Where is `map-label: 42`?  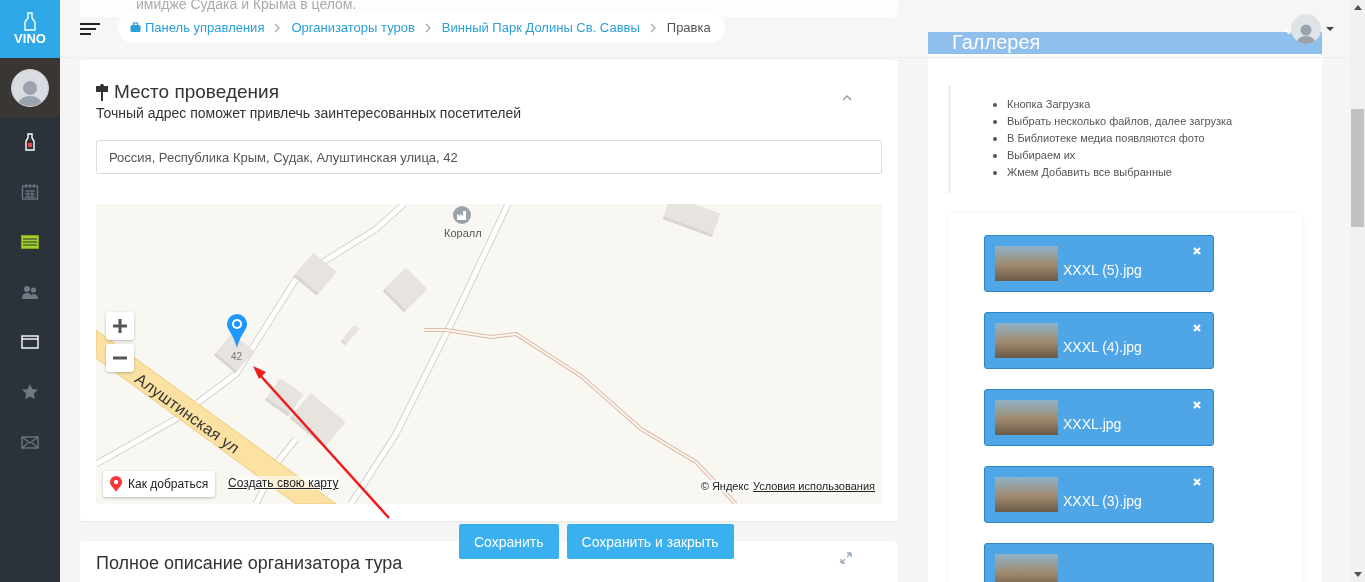
map-label: 42 is located at coordinates (237, 356).